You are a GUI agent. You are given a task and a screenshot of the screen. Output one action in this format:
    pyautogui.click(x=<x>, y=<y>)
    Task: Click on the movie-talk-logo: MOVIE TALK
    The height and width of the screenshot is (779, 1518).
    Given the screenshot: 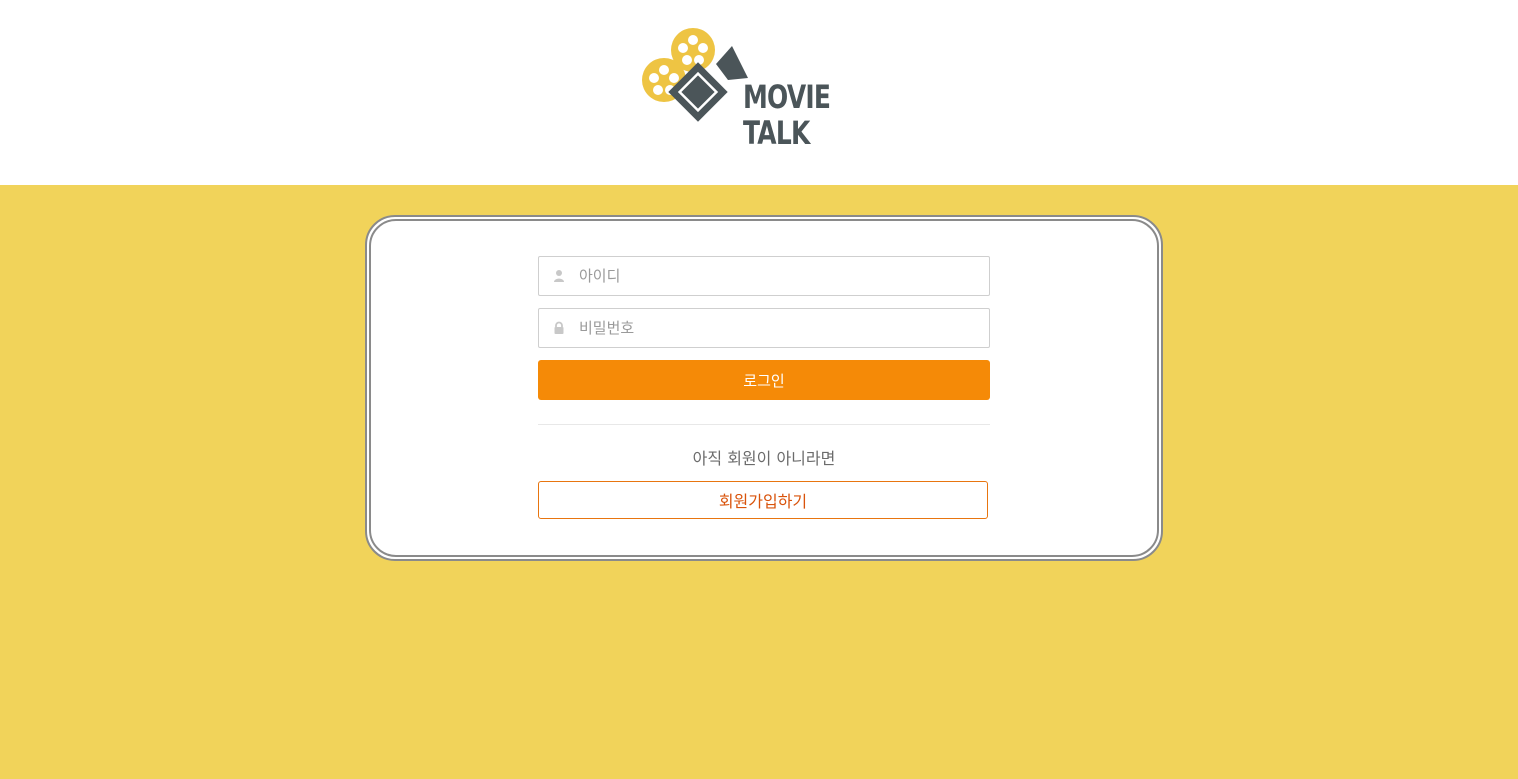 What is the action you would take?
    pyautogui.click(x=735, y=90)
    